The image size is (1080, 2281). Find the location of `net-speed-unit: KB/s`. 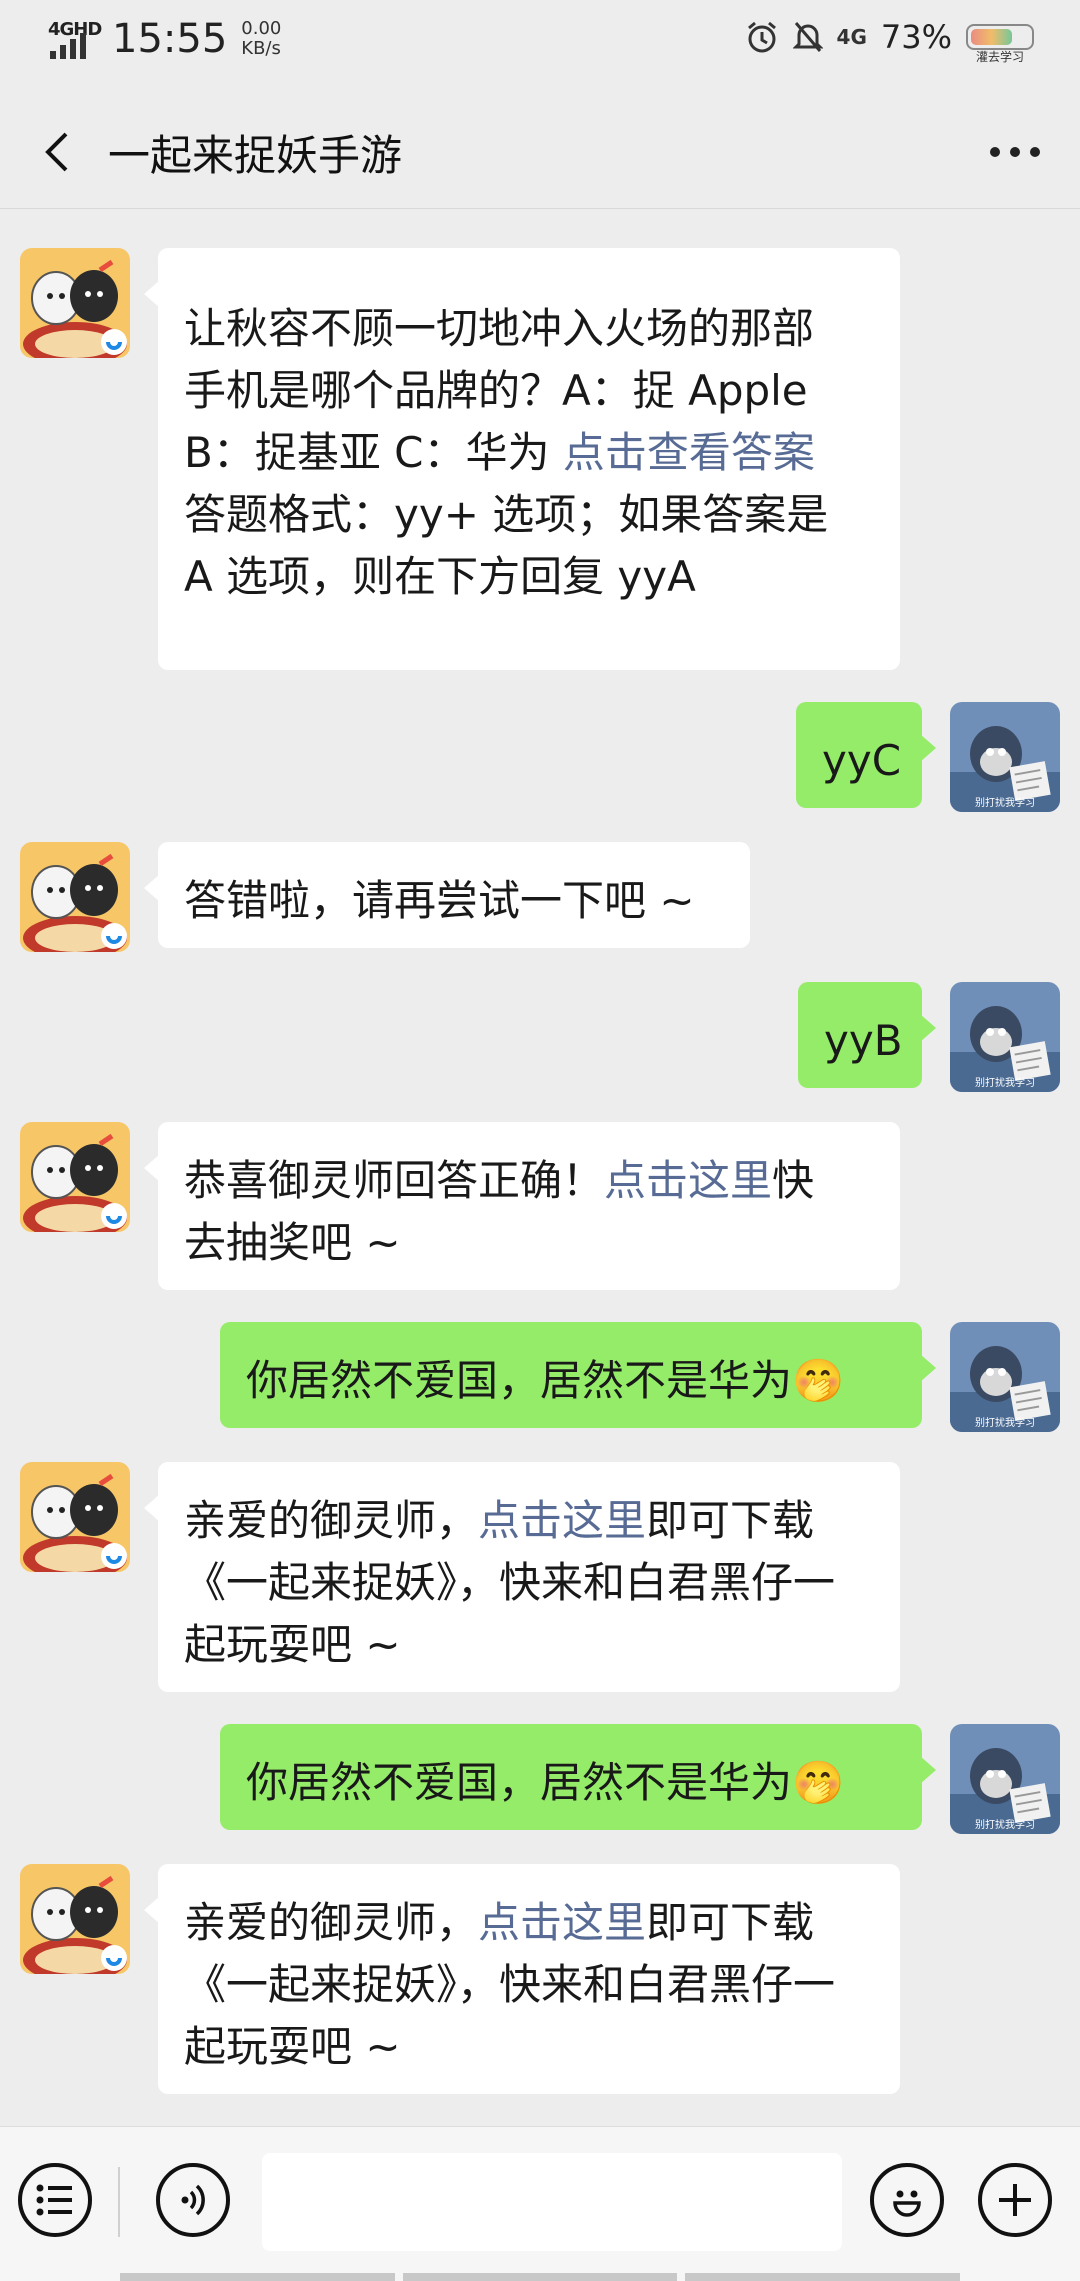

net-speed-unit: KB/s is located at coordinates (261, 48).